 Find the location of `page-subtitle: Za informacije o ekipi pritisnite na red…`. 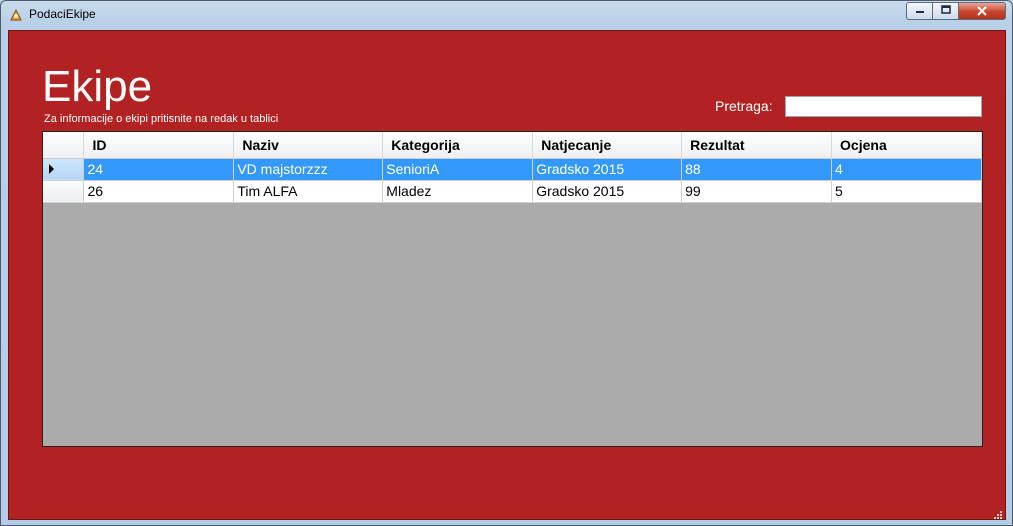

page-subtitle: Za informacije o ekipi pritisnite na red… is located at coordinates (161, 119).